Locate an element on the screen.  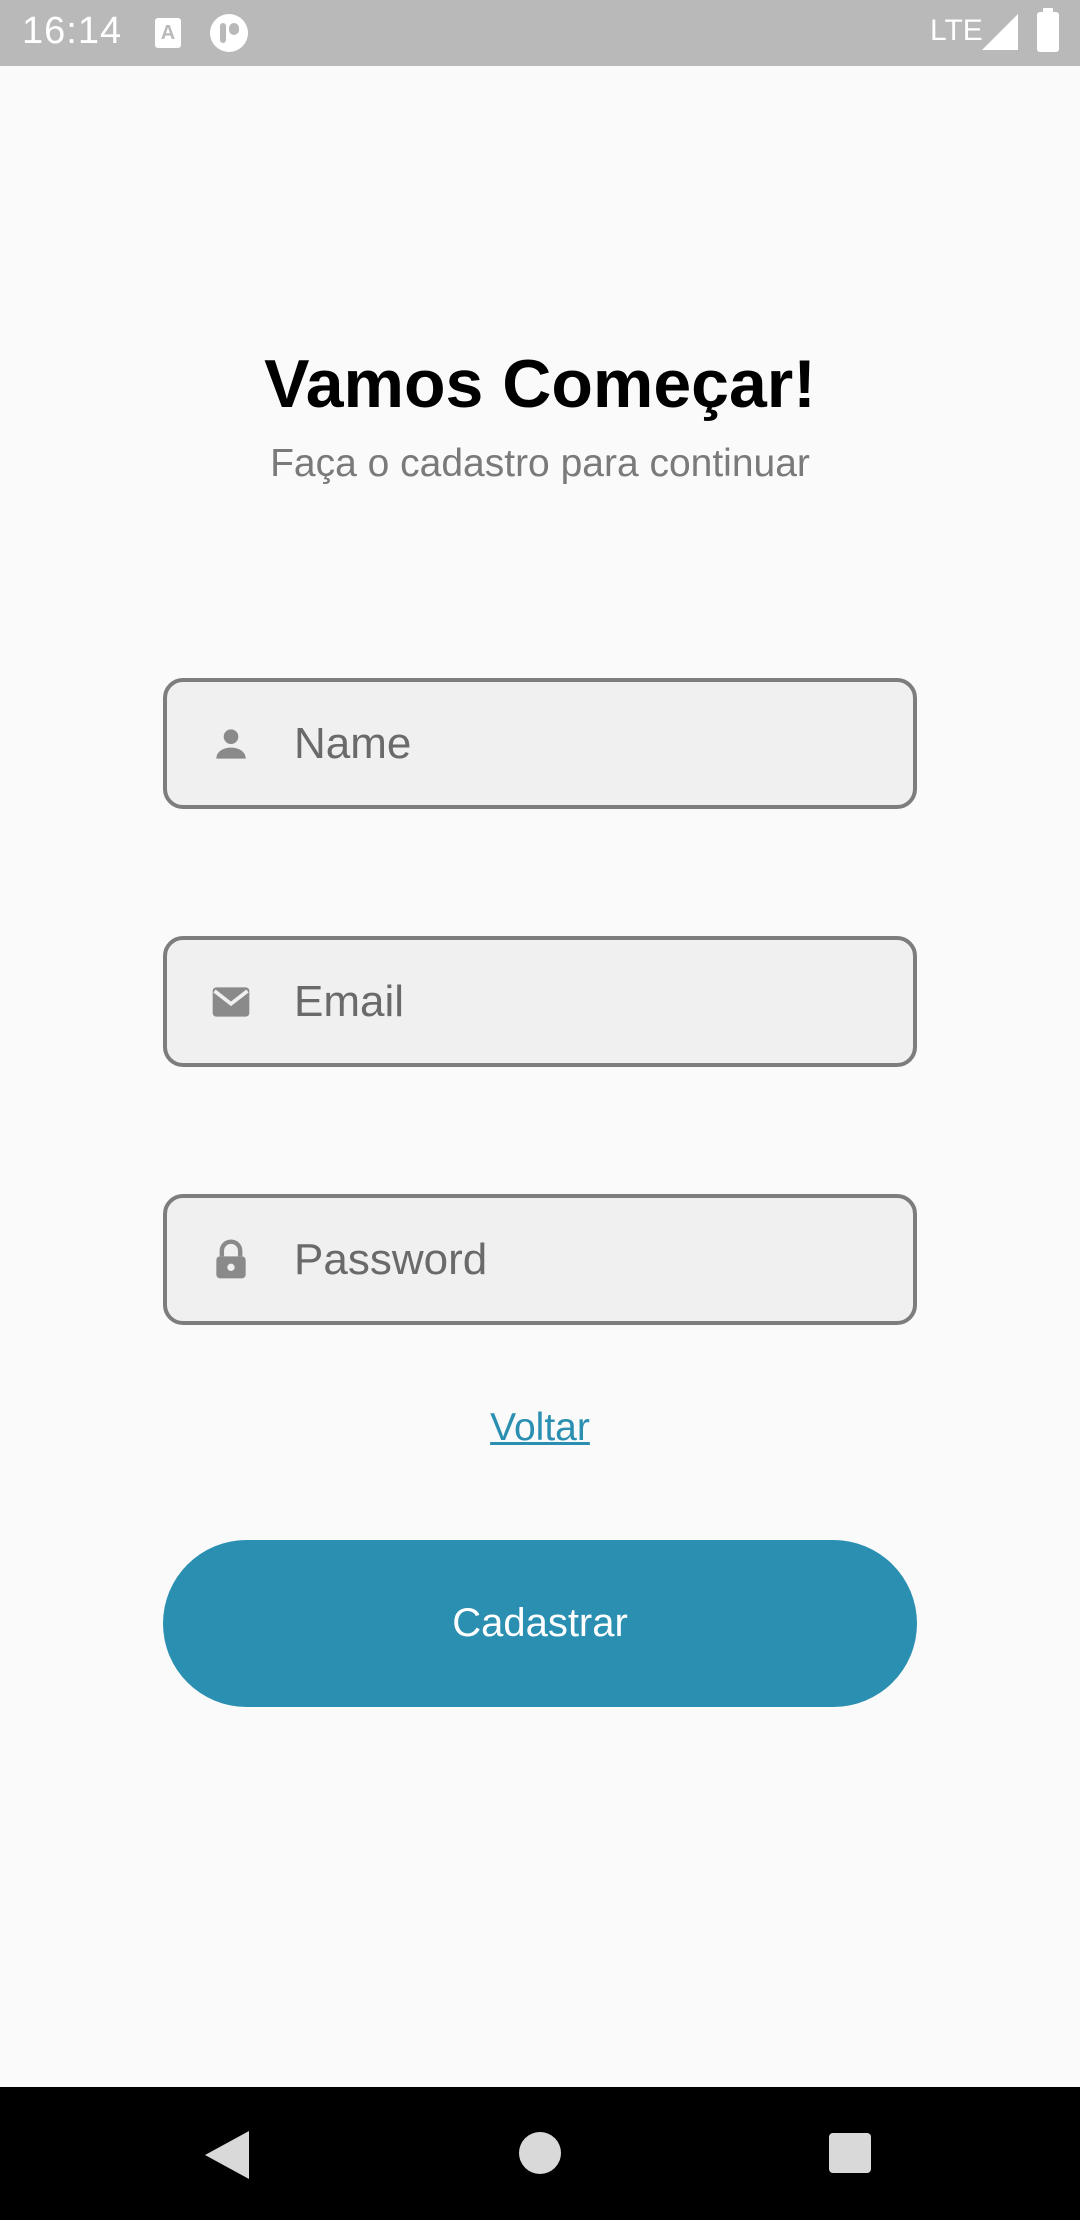
page-subtitle: Faça o cadastro para continuar is located at coordinates (540, 463).